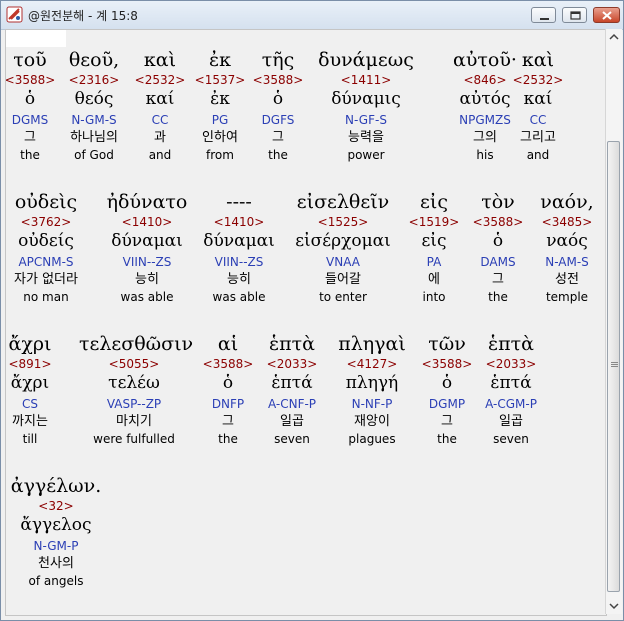 The image size is (624, 621). I want to click on word-column: ναόν, <3485> ναός N-AM-S 성전 temple, so click(559, 247).